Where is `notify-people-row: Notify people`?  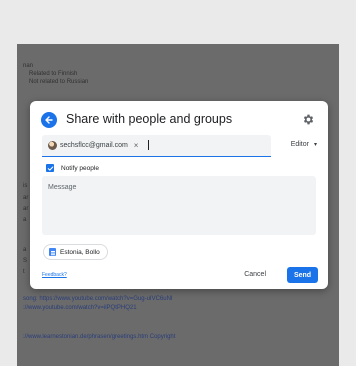
notify-people-row: Notify people is located at coordinates (72, 168).